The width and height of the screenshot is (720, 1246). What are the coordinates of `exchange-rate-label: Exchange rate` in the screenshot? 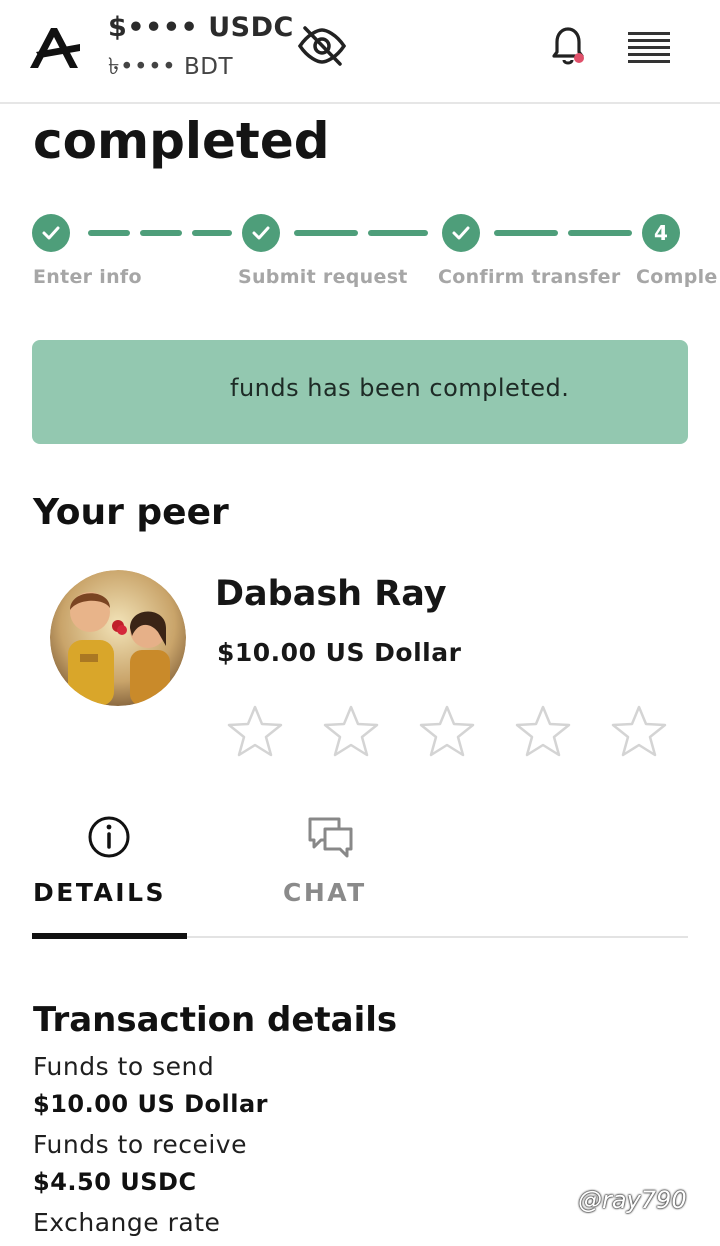 It's located at (127, 1222).